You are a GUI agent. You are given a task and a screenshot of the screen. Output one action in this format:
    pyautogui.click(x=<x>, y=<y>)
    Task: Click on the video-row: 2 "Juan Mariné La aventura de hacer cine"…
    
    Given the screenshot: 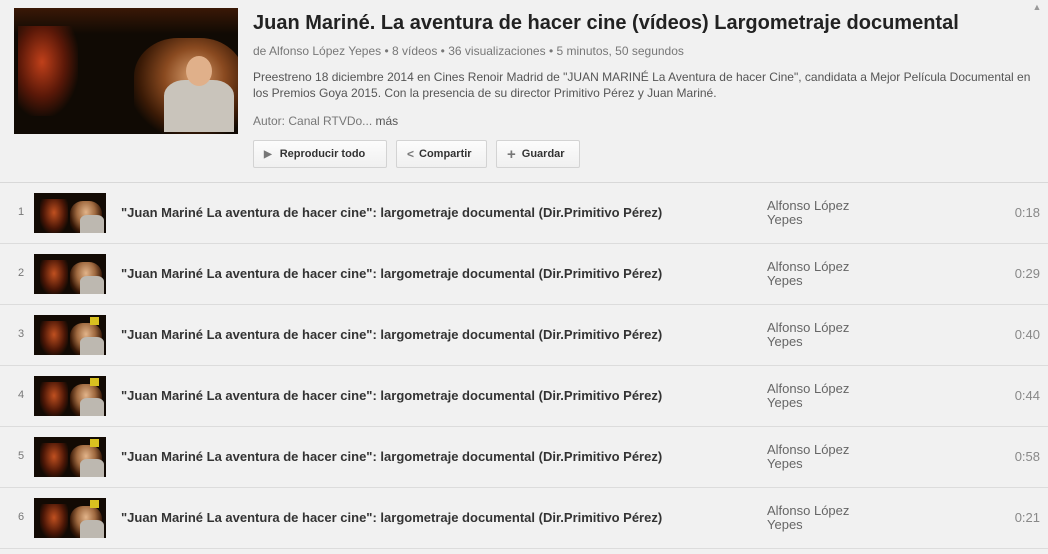 What is the action you would take?
    pyautogui.click(x=524, y=274)
    